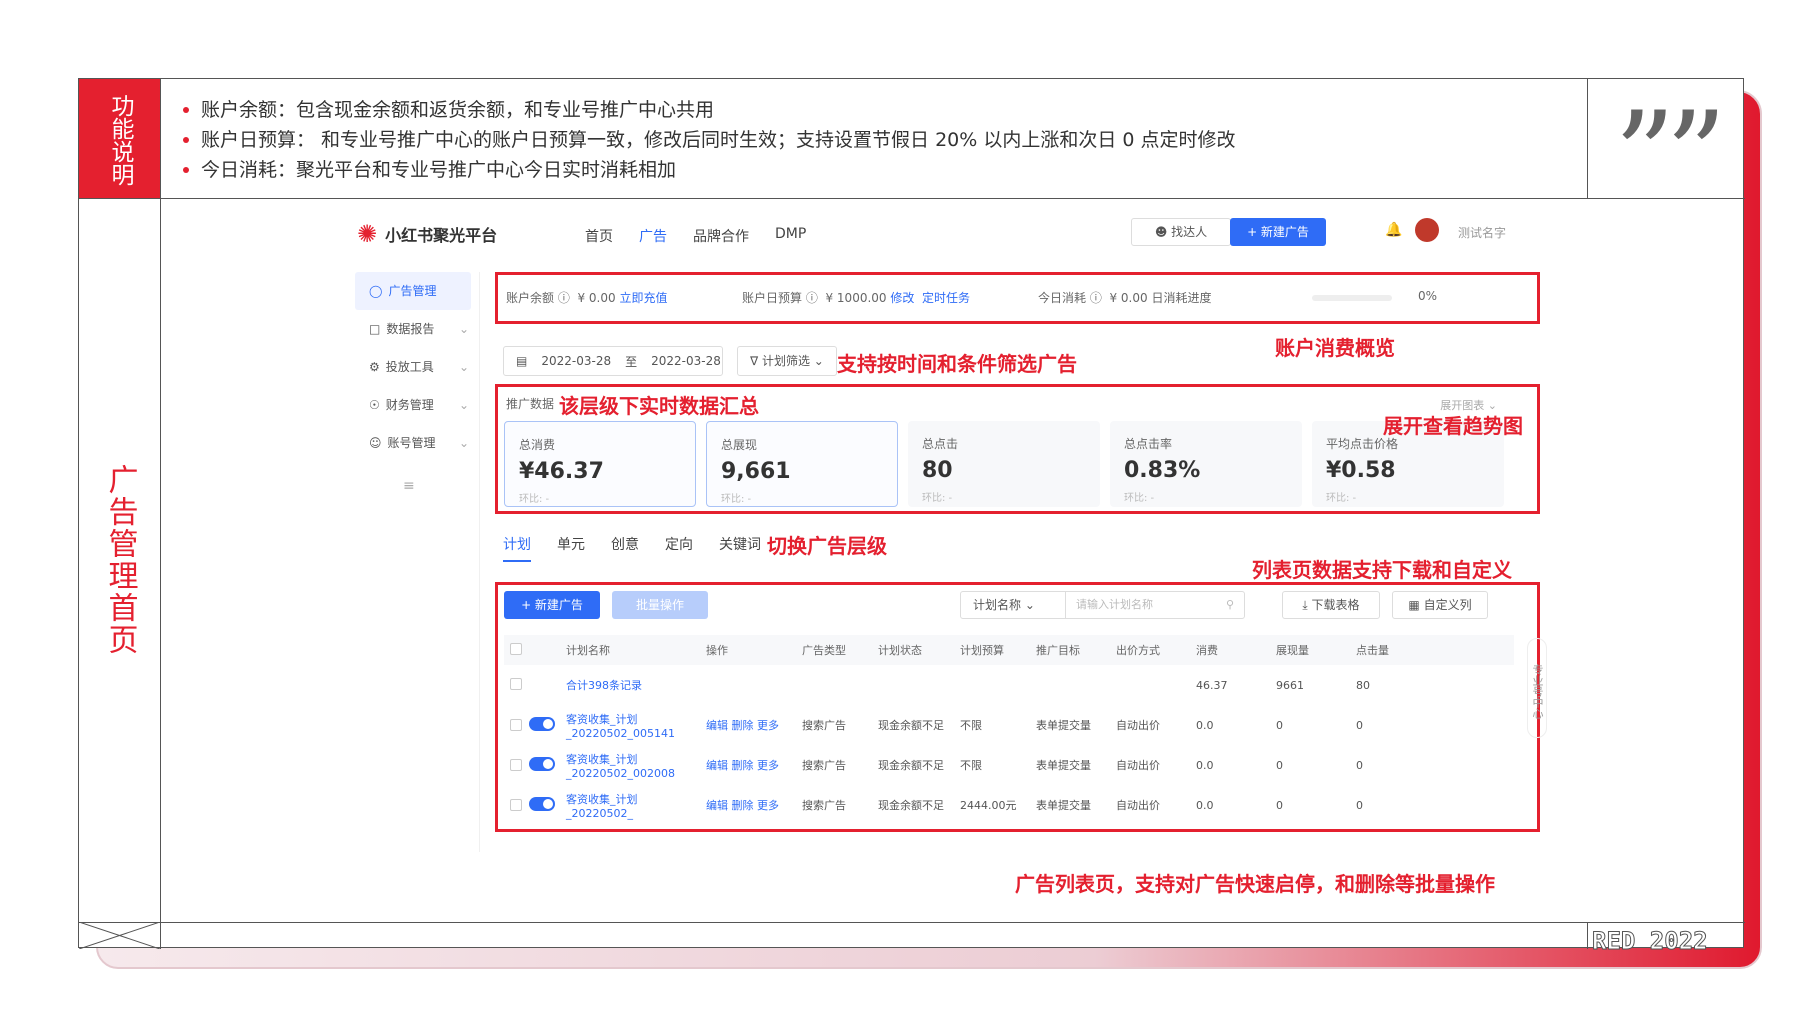  Describe the element at coordinates (740, 548) in the screenshot. I see `tab-keyword: 关键词` at that location.